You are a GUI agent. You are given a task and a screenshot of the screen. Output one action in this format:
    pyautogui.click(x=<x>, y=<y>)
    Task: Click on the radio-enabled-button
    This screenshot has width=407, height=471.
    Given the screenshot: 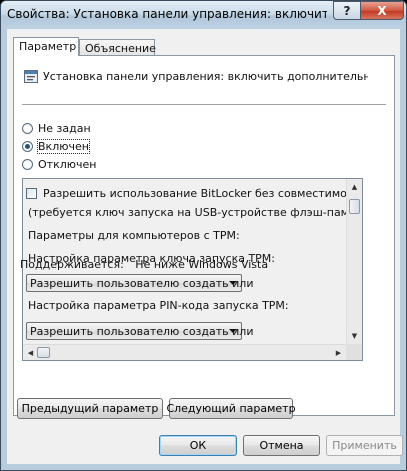 What is the action you would take?
    pyautogui.click(x=27, y=146)
    